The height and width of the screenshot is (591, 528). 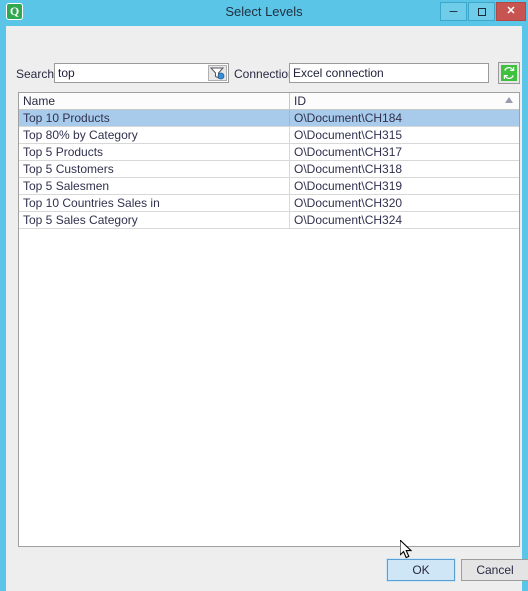 I want to click on funnel-filter-glyph, so click(x=217, y=73).